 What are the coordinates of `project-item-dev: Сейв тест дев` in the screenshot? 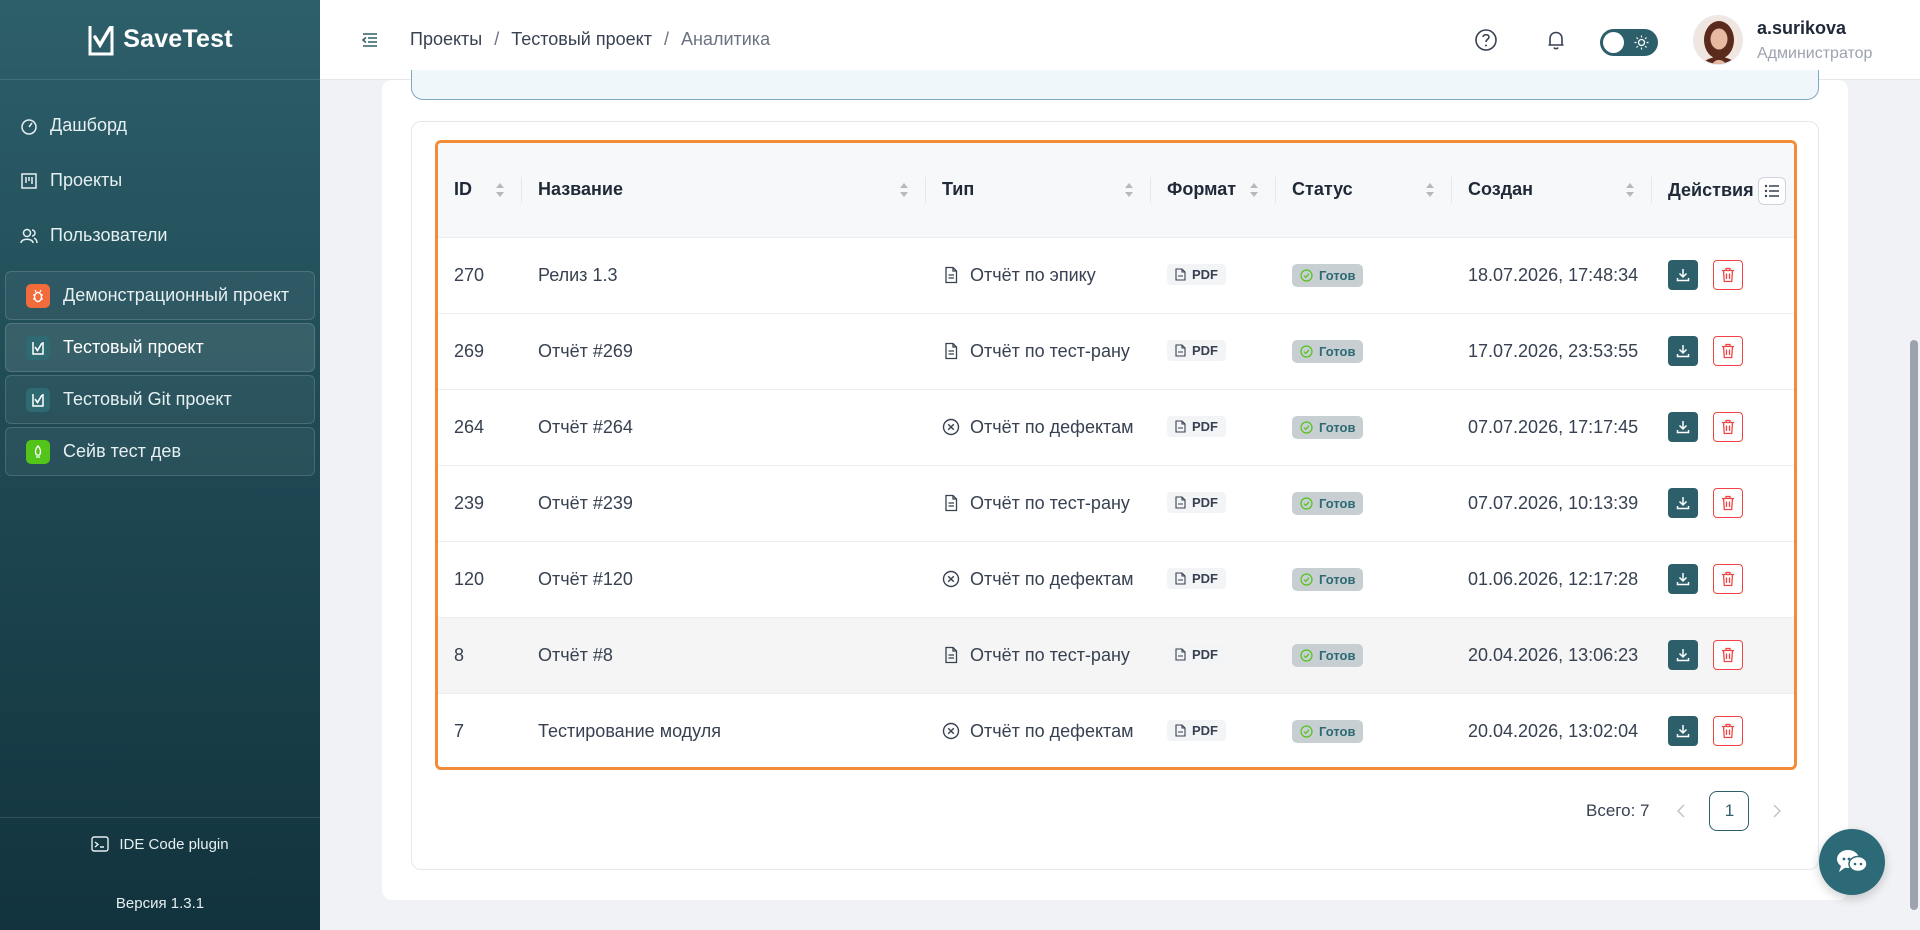 It's located at (160, 451).